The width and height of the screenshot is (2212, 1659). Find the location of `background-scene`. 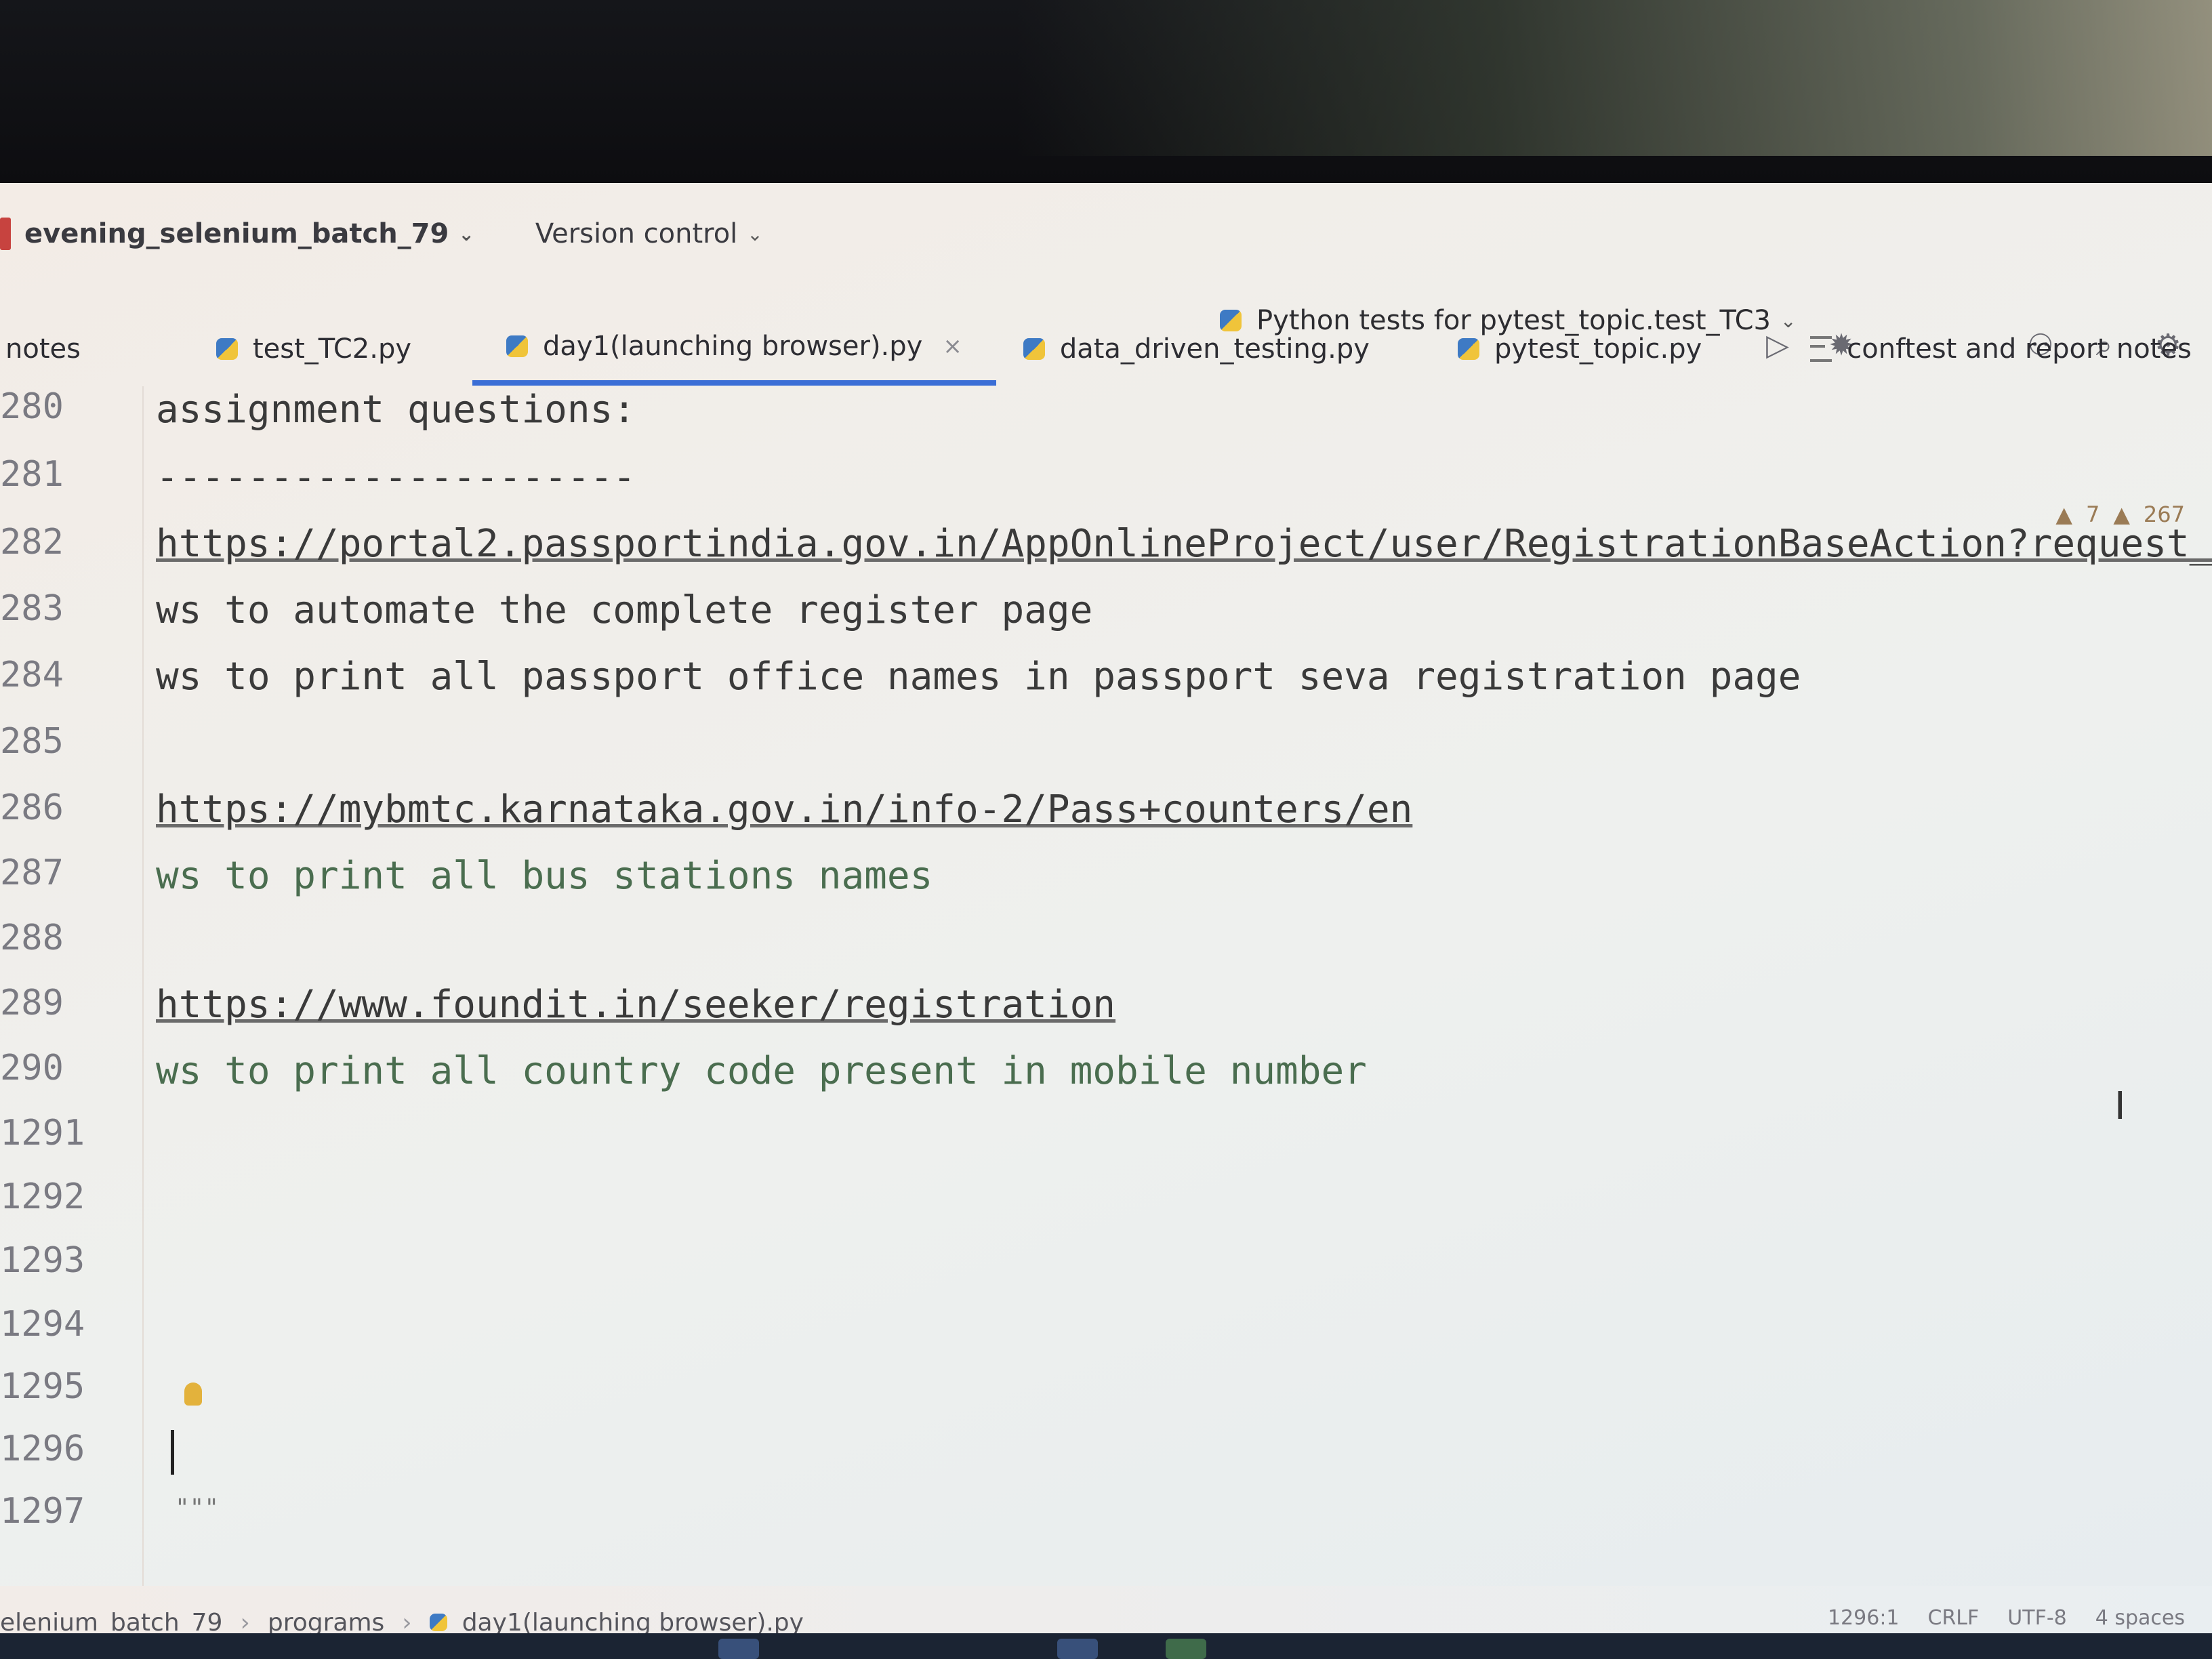

background-scene is located at coordinates (1106, 101).